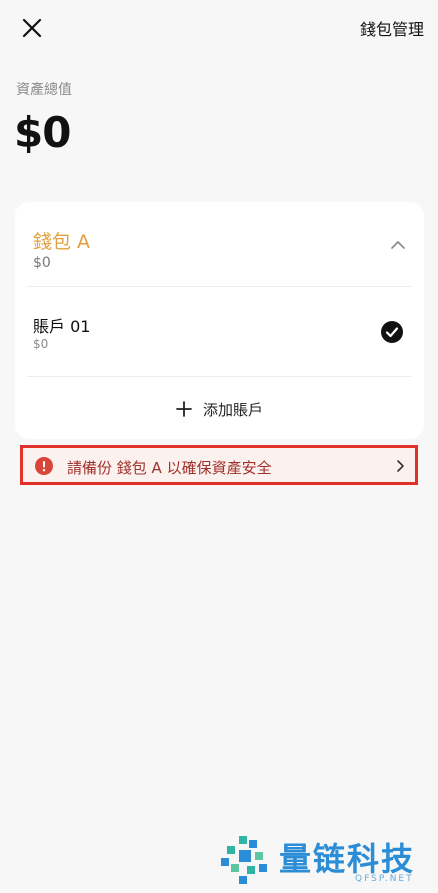 The height and width of the screenshot is (893, 438). Describe the element at coordinates (42, 132) in the screenshot. I see `total-assets-value: $0` at that location.